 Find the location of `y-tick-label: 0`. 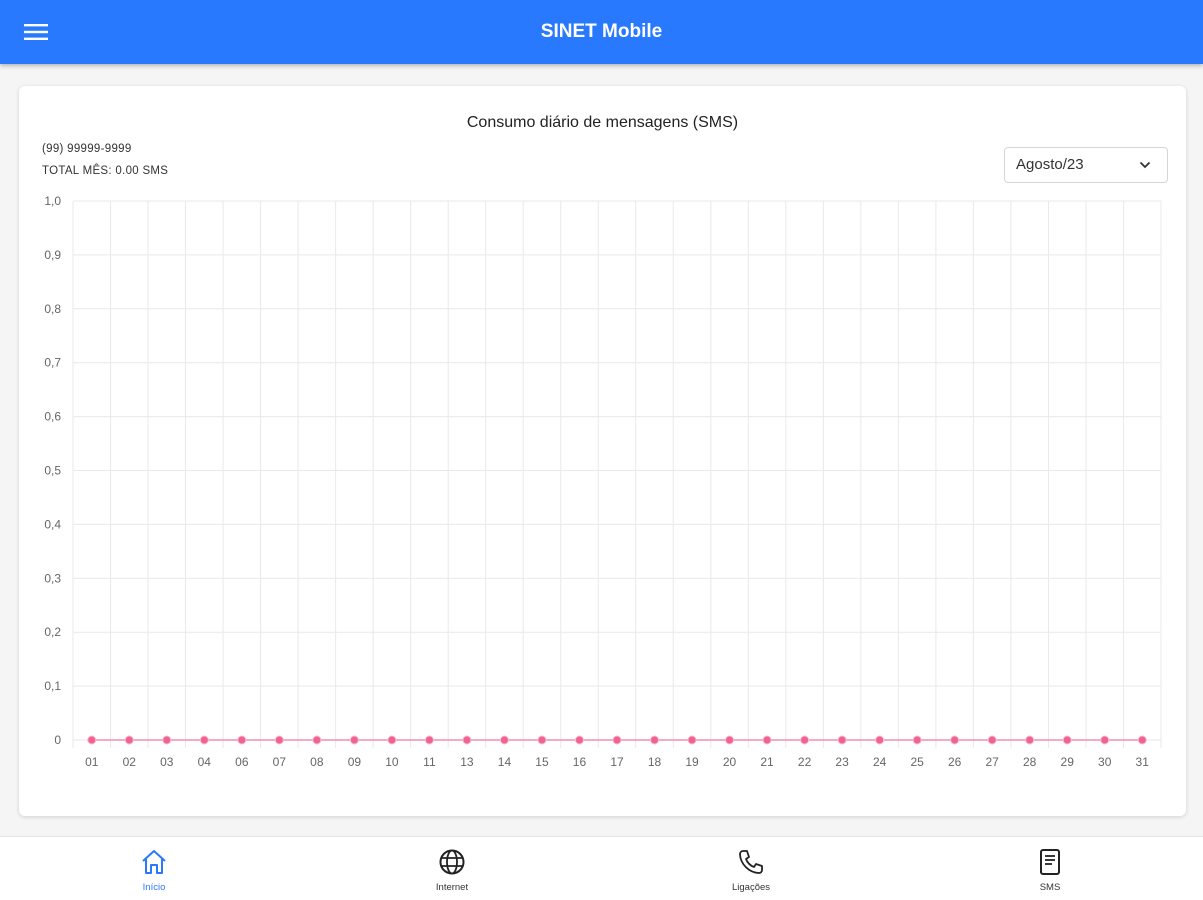

y-tick-label: 0 is located at coordinates (57, 740).